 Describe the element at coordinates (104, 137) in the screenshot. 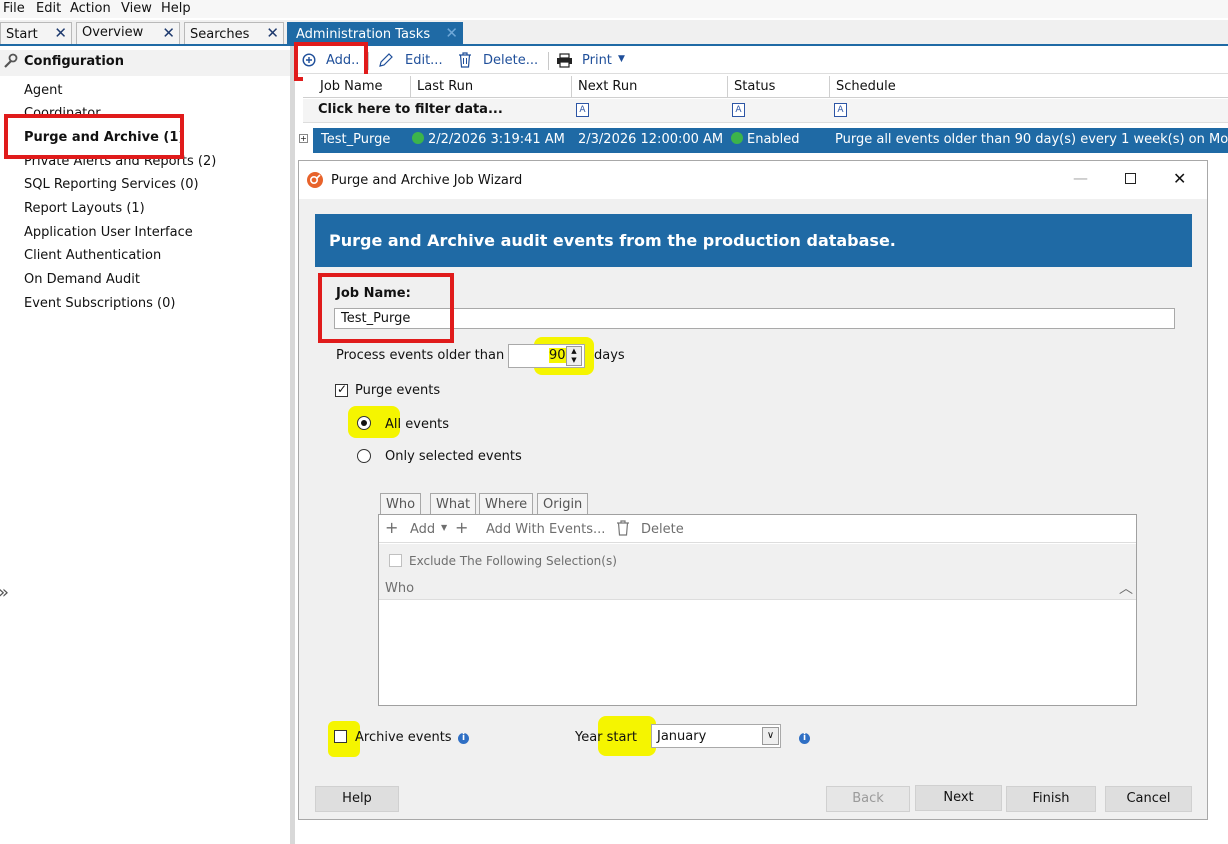

I see `sidebar-item-purge-and-archive: Purge and Archive (1)` at that location.